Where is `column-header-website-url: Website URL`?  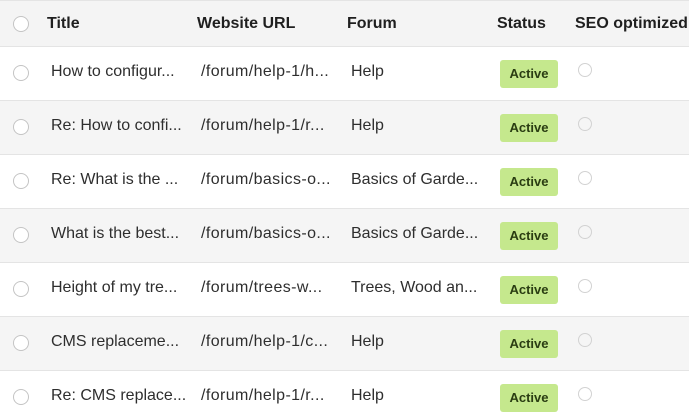
column-header-website-url: Website URL is located at coordinates (246, 24).